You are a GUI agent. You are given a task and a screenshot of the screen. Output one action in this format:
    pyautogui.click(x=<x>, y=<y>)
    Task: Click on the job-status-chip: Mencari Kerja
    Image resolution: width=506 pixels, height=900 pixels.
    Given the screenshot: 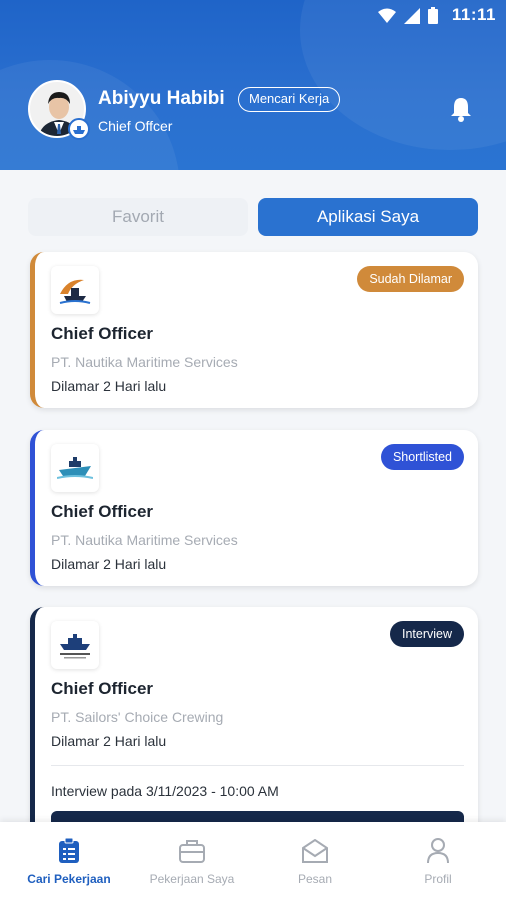 What is the action you would take?
    pyautogui.click(x=289, y=99)
    